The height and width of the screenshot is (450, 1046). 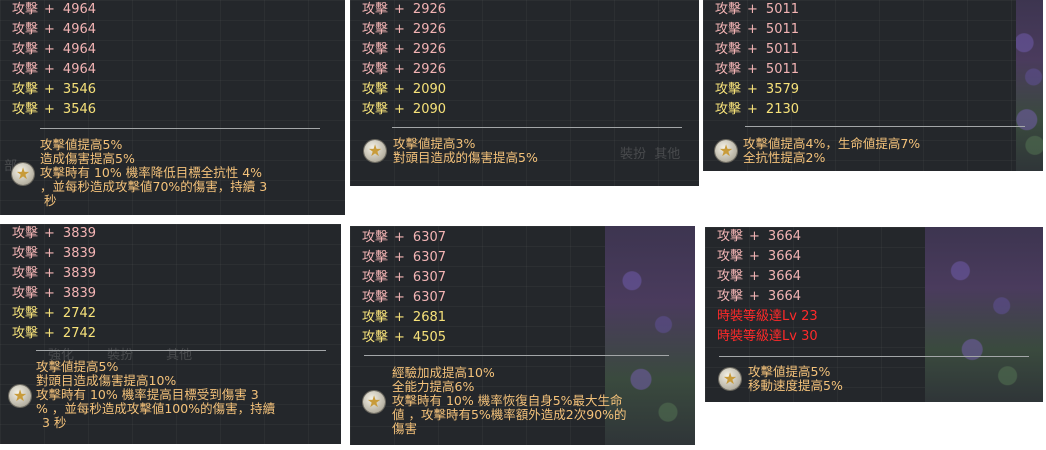 What do you see at coordinates (433, 386) in the screenshot?
I see `set-effect-line: 全能力提高6%` at bounding box center [433, 386].